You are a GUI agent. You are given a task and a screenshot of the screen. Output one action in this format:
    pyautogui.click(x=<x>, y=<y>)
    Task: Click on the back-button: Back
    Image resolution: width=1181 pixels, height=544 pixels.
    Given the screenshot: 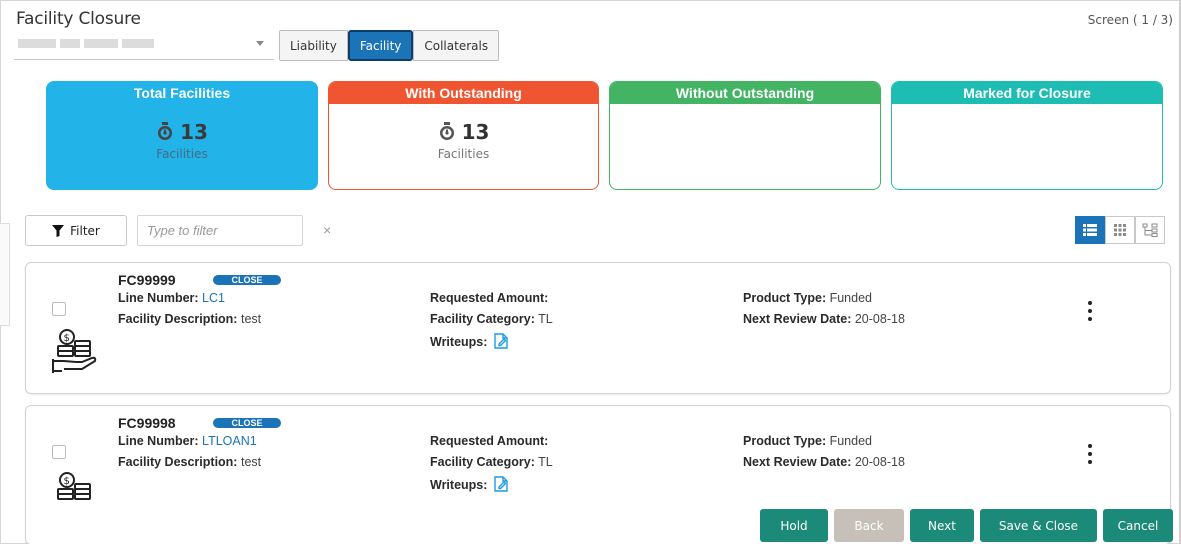 What is the action you would take?
    pyautogui.click(x=869, y=525)
    